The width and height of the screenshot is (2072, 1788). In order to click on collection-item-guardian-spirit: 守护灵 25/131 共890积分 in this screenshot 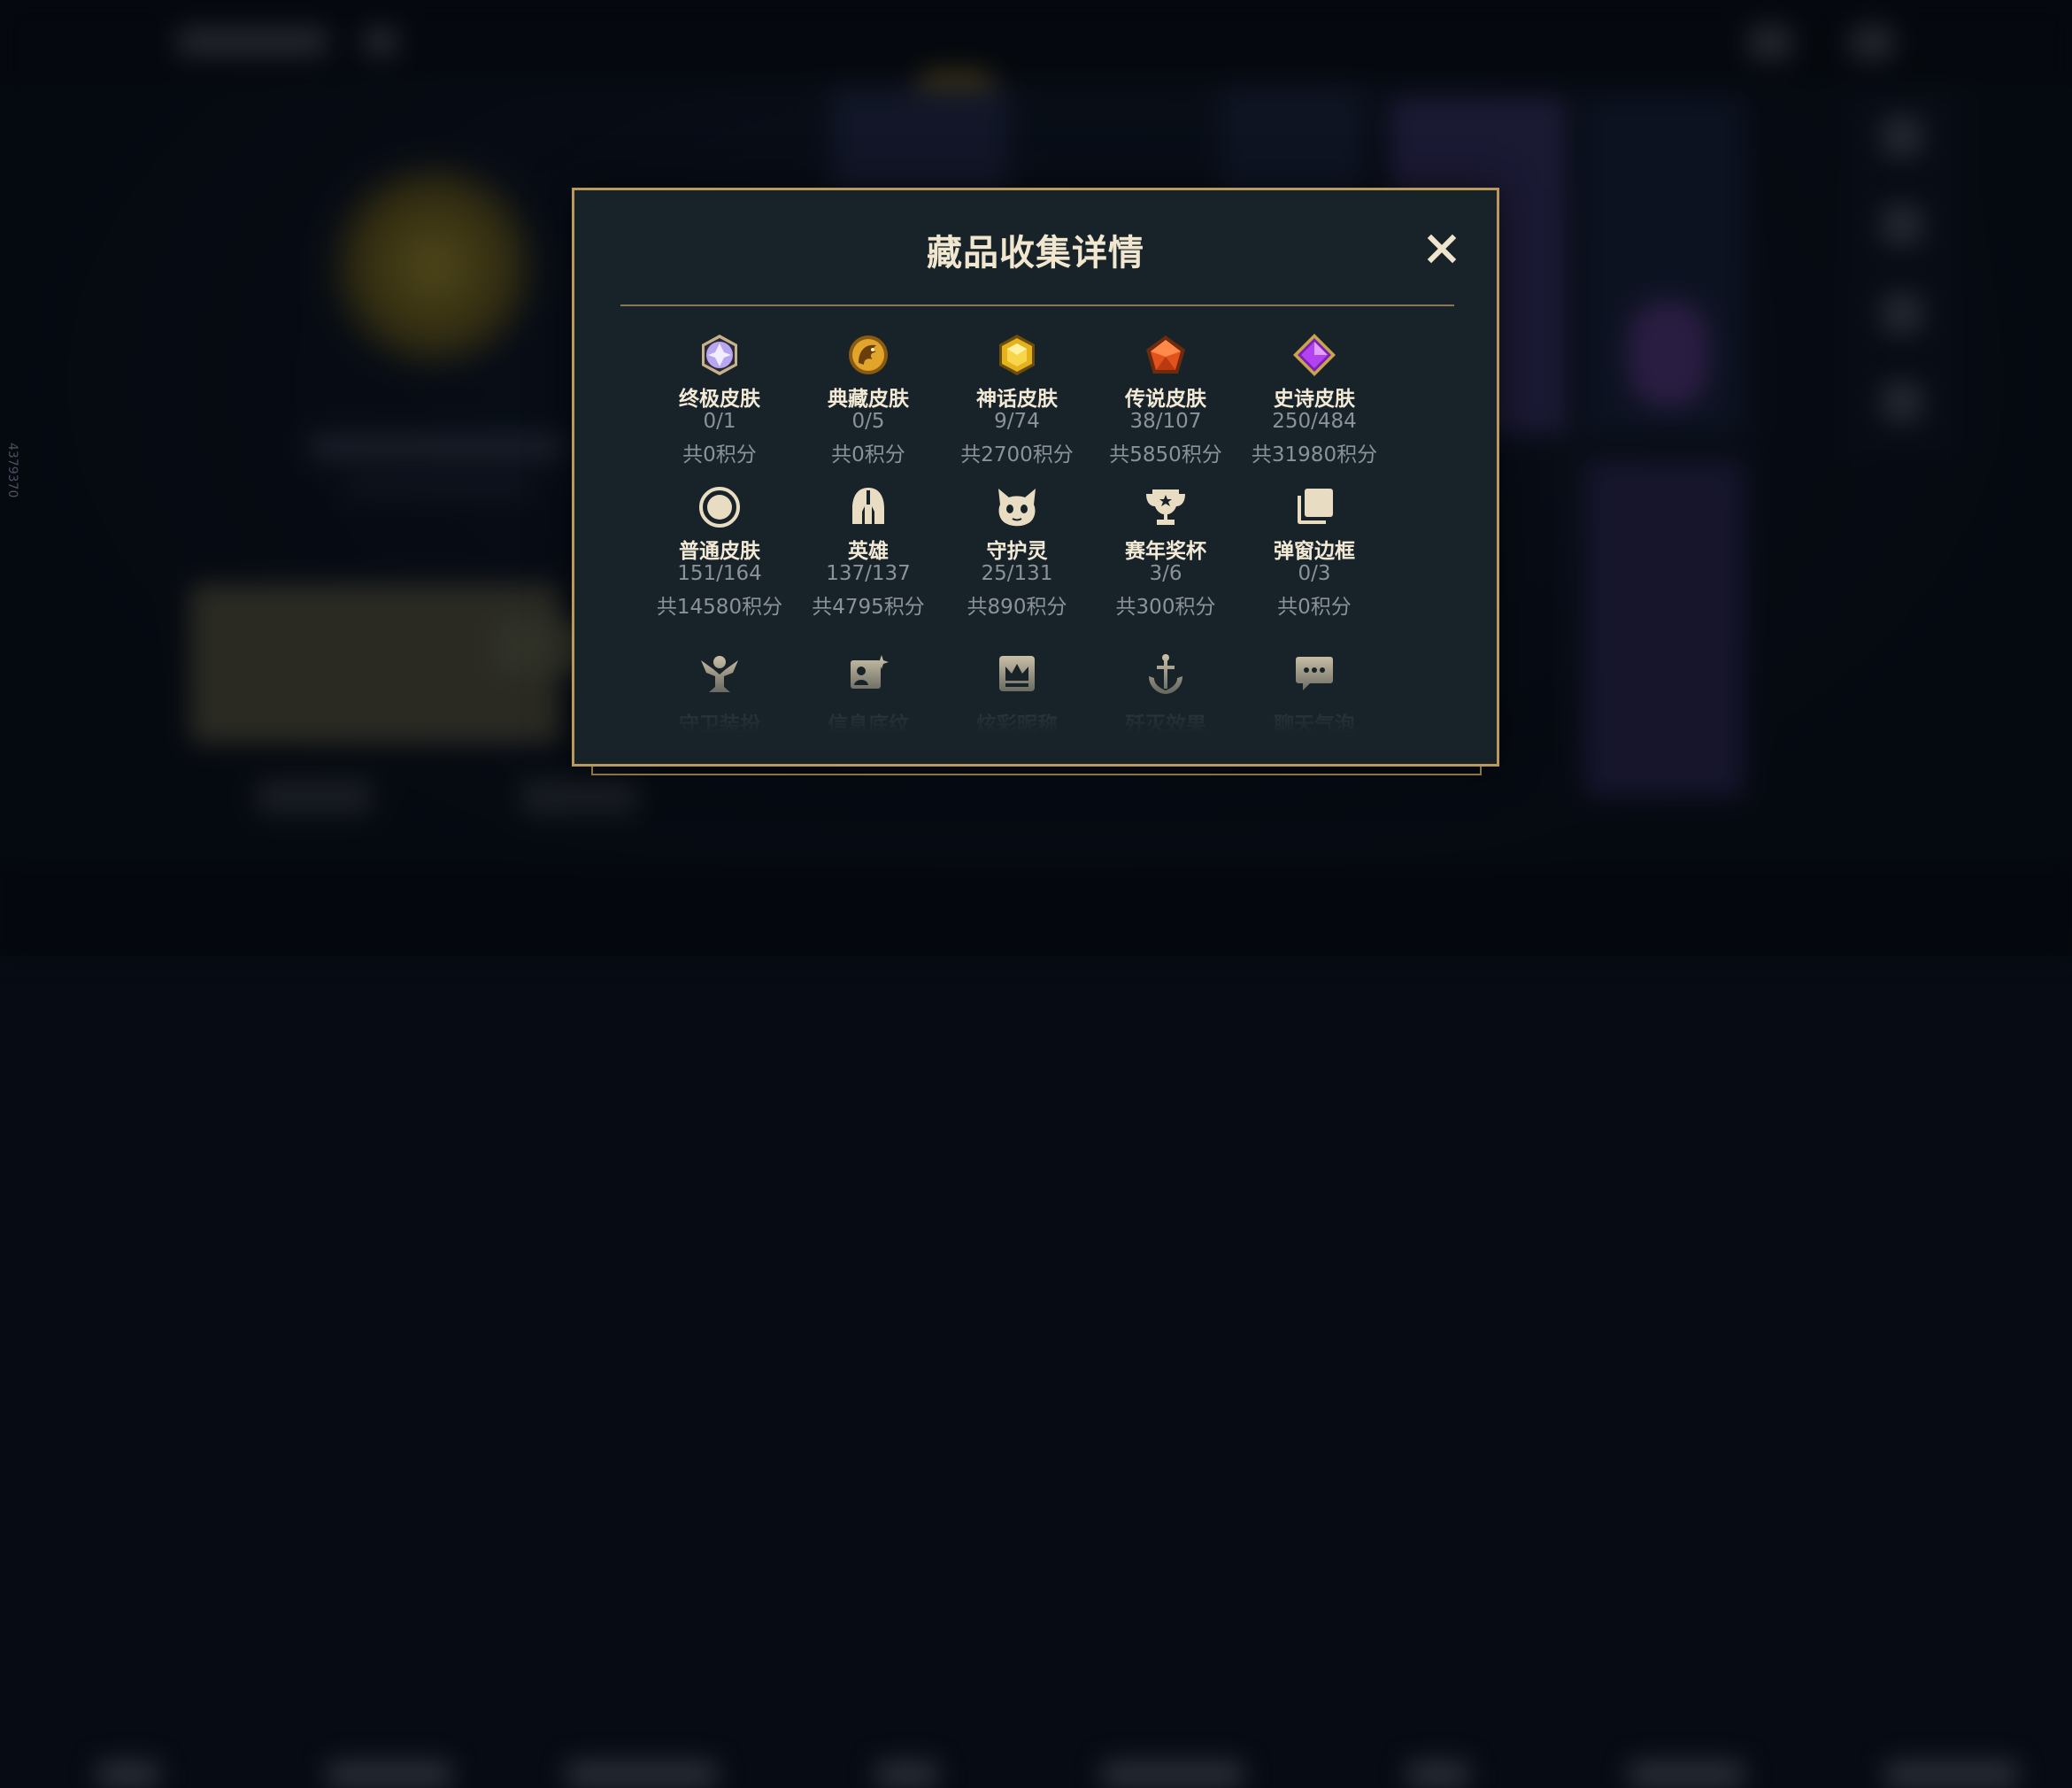, I will do `click(1017, 555)`.